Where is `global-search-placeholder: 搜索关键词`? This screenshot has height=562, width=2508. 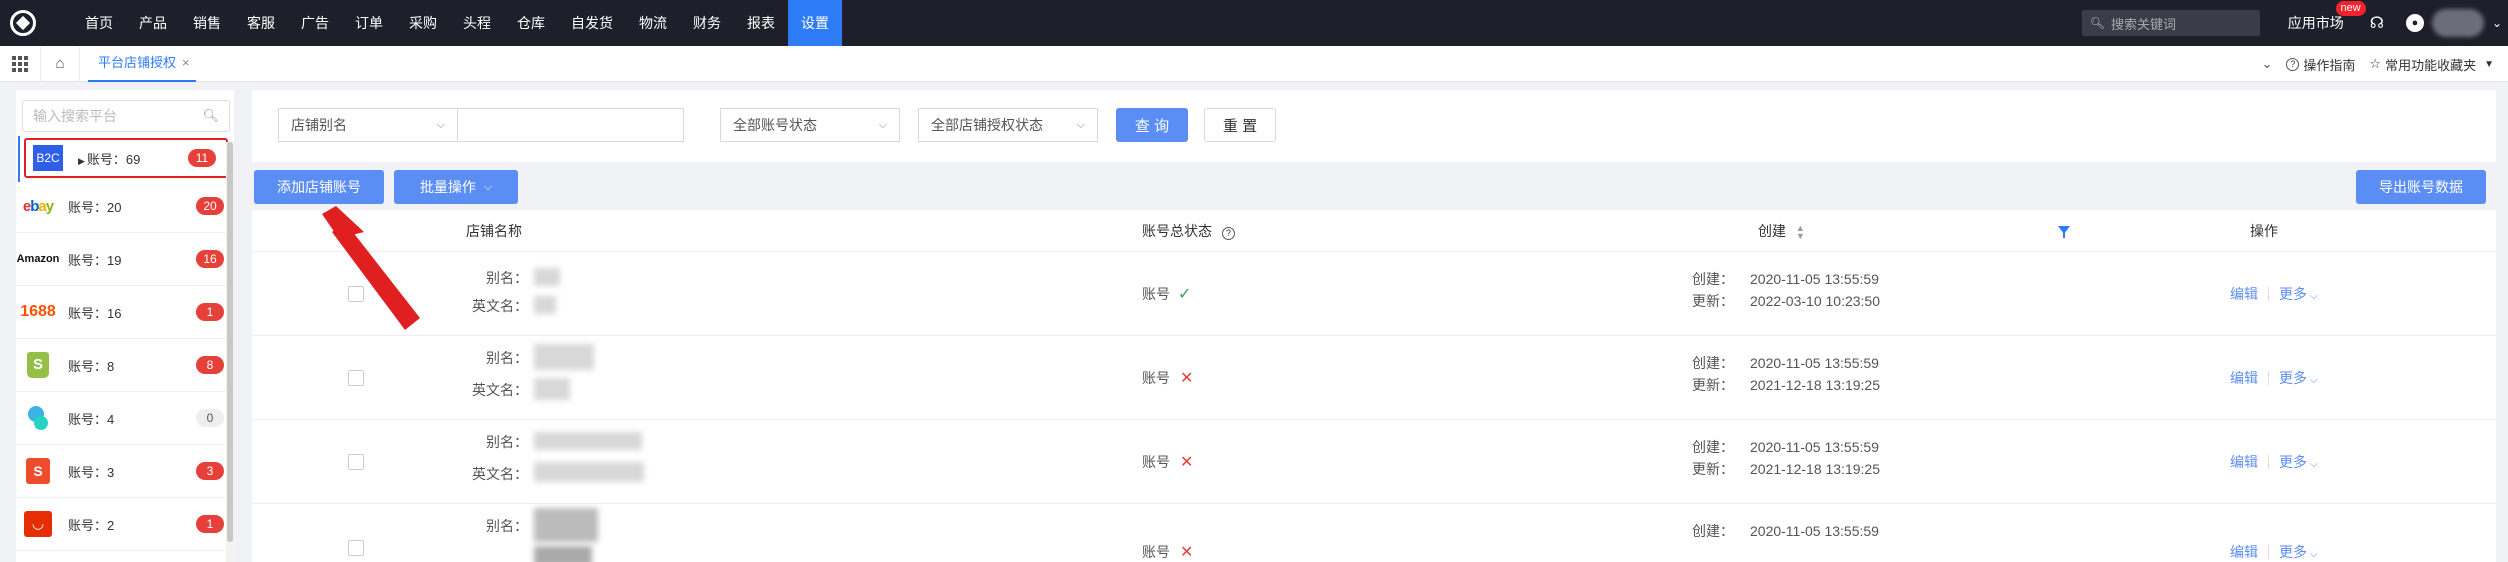 global-search-placeholder: 搜索关键词 is located at coordinates (2143, 24).